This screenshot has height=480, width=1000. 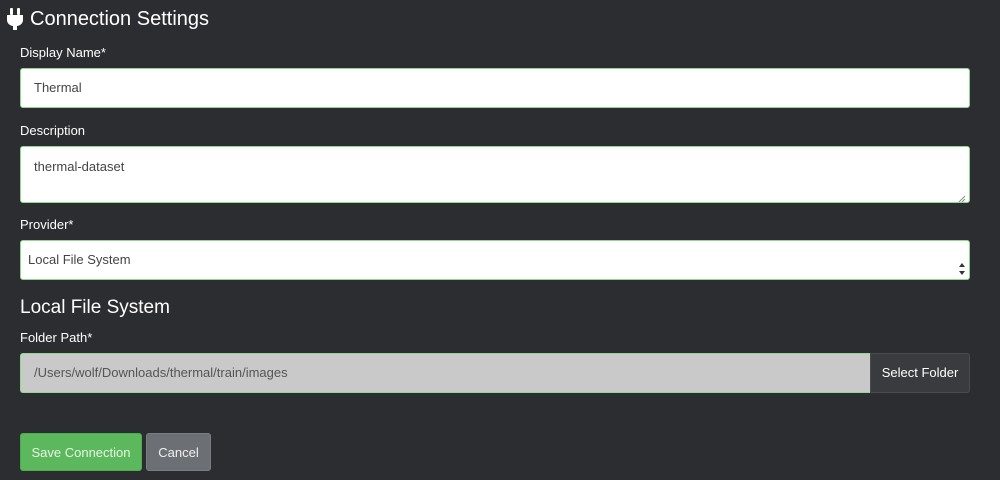 I want to click on page-title: Connection Settings, so click(x=120, y=19).